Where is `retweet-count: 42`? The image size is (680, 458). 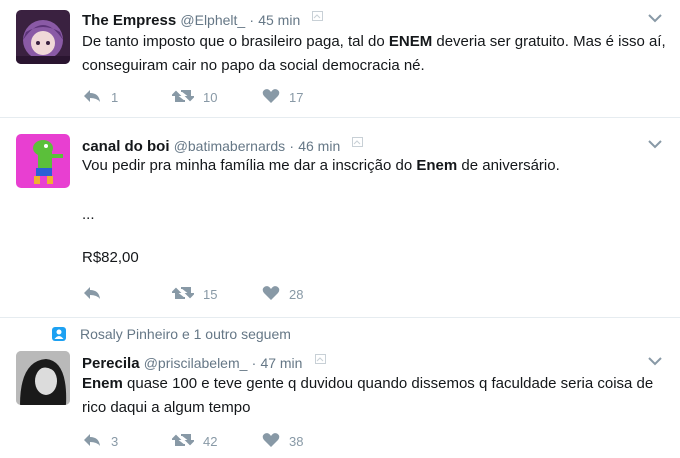 retweet-count: 42 is located at coordinates (210, 441).